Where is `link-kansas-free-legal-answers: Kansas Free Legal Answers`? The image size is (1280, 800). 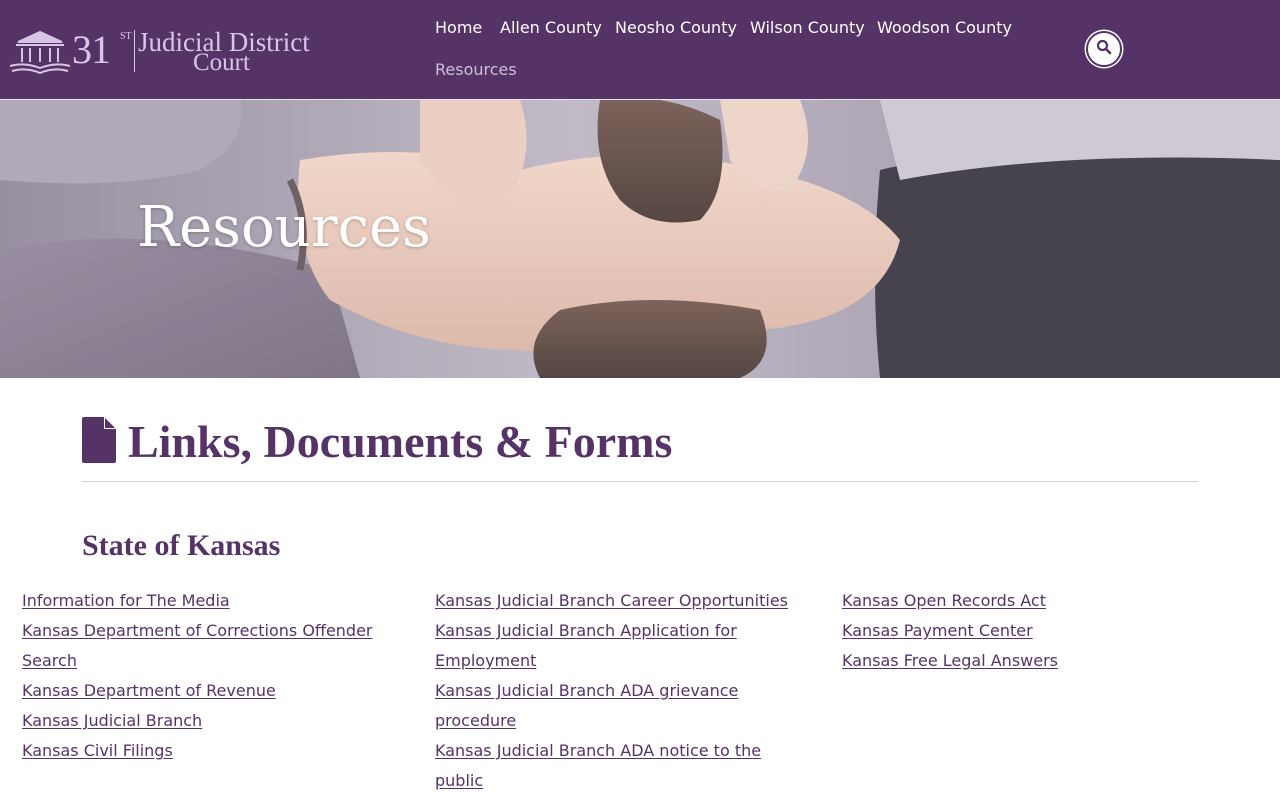 link-kansas-free-legal-answers: Kansas Free Legal Answers is located at coordinates (1032, 661).